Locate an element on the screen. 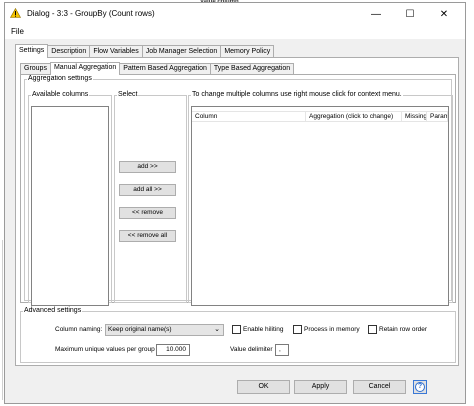 The image size is (474, 406). column-naming-dropdown: Keep original name(s) ⌄ is located at coordinates (164, 330).